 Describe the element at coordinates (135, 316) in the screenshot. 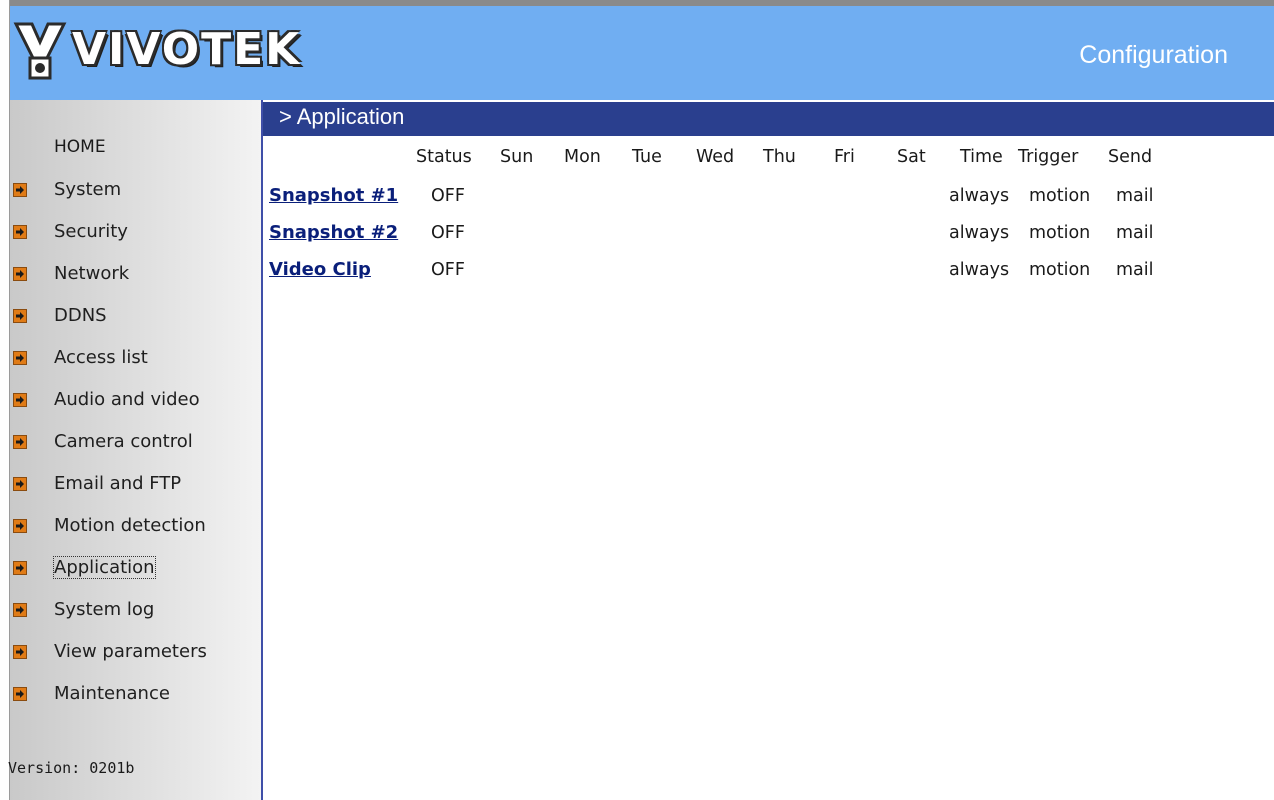

I see `sidebar-item-ddns: DDNS` at that location.